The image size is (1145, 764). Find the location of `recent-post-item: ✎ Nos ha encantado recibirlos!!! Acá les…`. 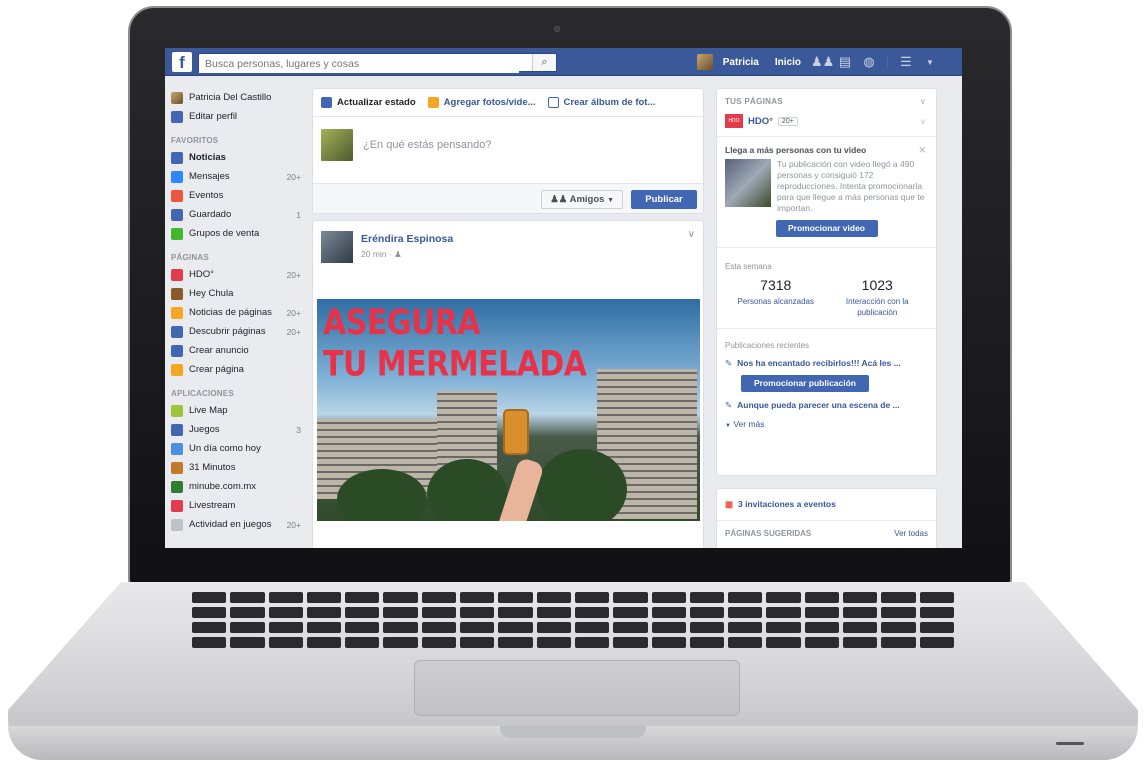

recent-post-item: ✎ Nos ha encantado recibirlos!!! Acá les… is located at coordinates (826, 363).